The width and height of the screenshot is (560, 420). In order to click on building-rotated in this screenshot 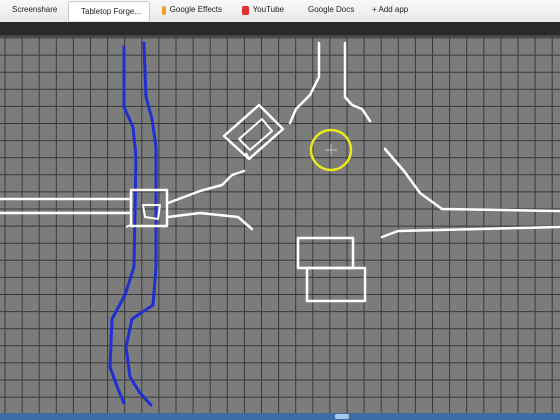, I will do `click(253, 132)`.